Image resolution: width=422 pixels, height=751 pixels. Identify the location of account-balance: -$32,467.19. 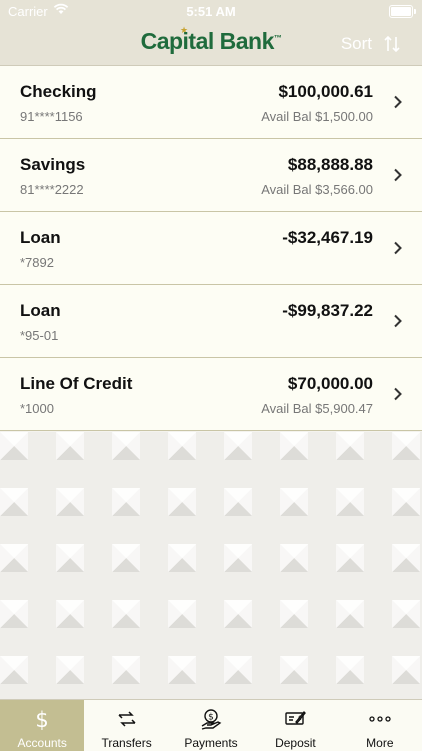
(327, 237).